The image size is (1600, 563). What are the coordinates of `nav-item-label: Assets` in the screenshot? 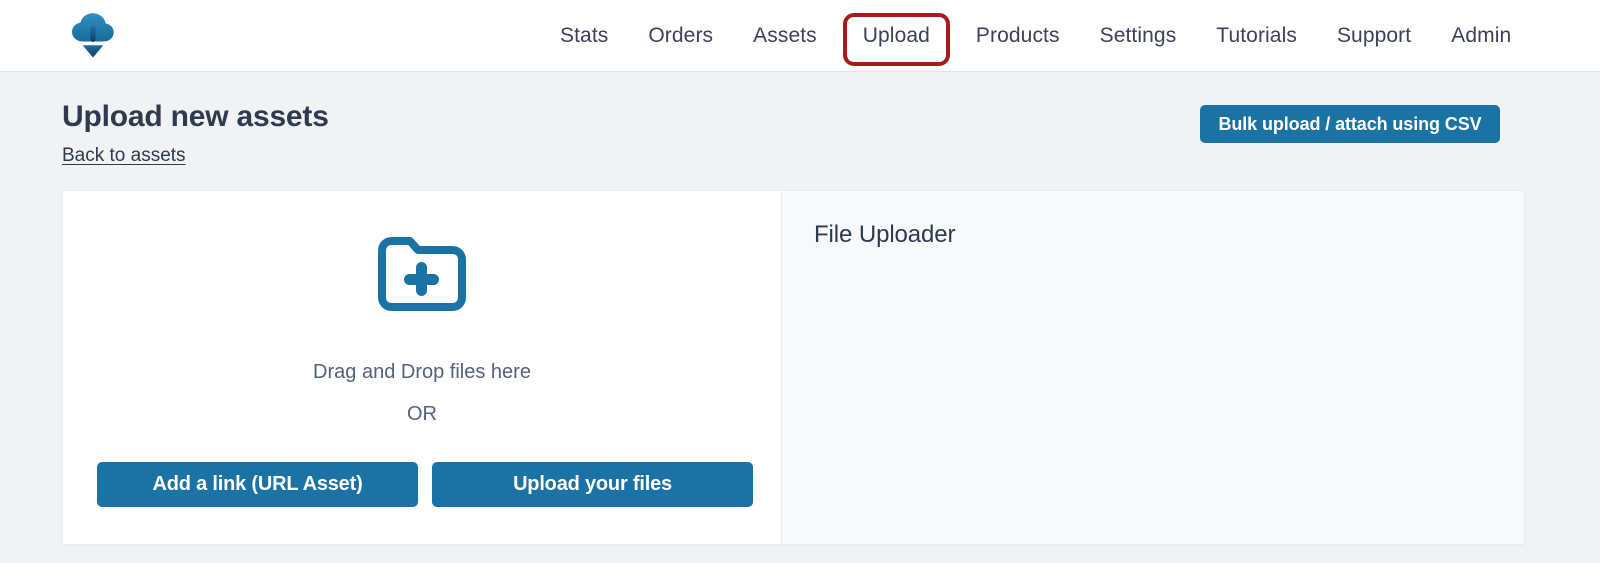 It's located at (785, 35).